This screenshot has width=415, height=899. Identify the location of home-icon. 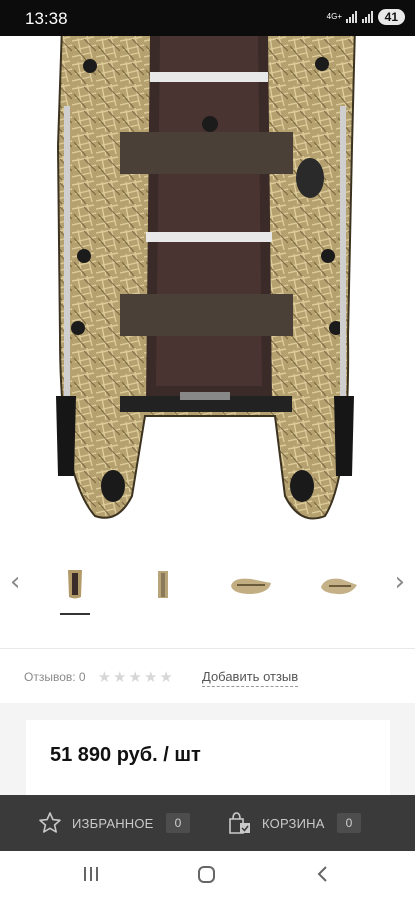
(207, 876).